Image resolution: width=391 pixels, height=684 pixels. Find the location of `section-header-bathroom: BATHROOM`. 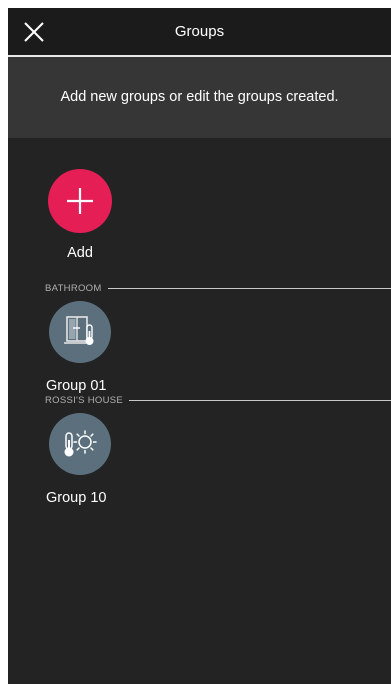

section-header-bathroom: BATHROOM is located at coordinates (218, 288).